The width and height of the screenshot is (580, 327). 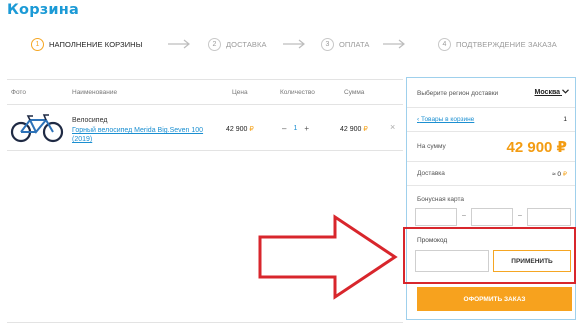 What do you see at coordinates (205, 104) in the screenshot?
I see `table-header-divider` at bounding box center [205, 104].